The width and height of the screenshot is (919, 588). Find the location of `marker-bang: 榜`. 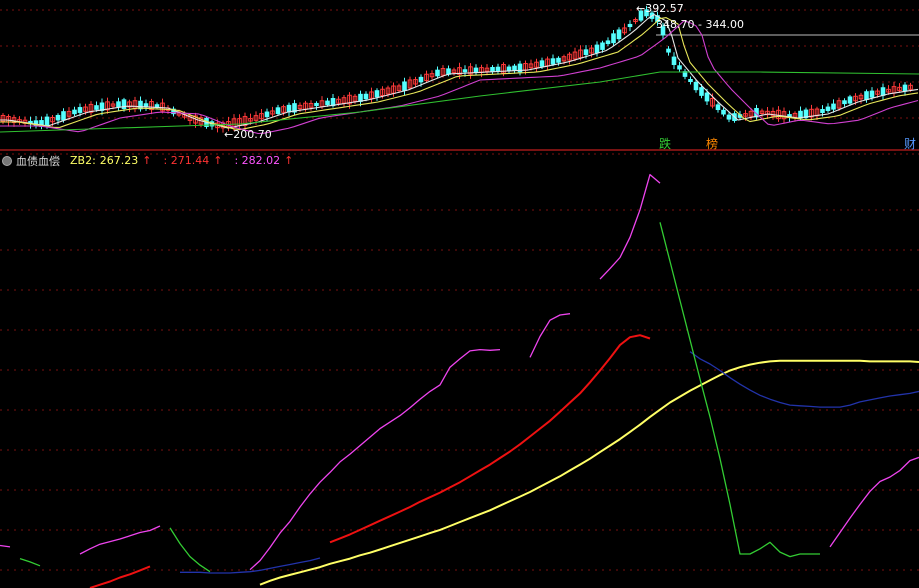

marker-bang: 榜 is located at coordinates (712, 144).